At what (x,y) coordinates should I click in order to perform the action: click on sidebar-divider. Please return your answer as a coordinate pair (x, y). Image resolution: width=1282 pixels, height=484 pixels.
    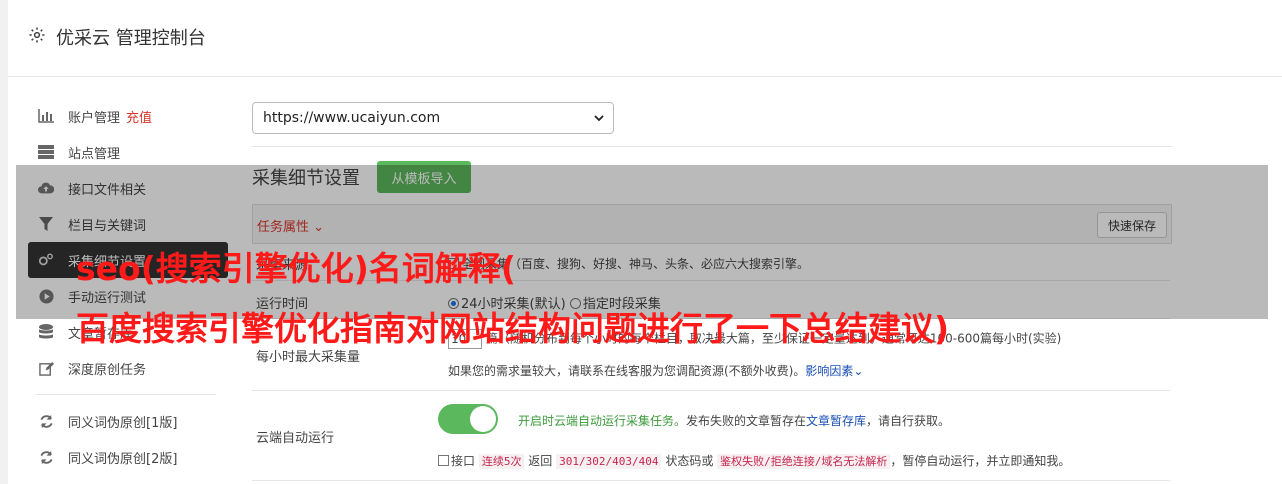
    Looking at the image, I should click on (126, 394).